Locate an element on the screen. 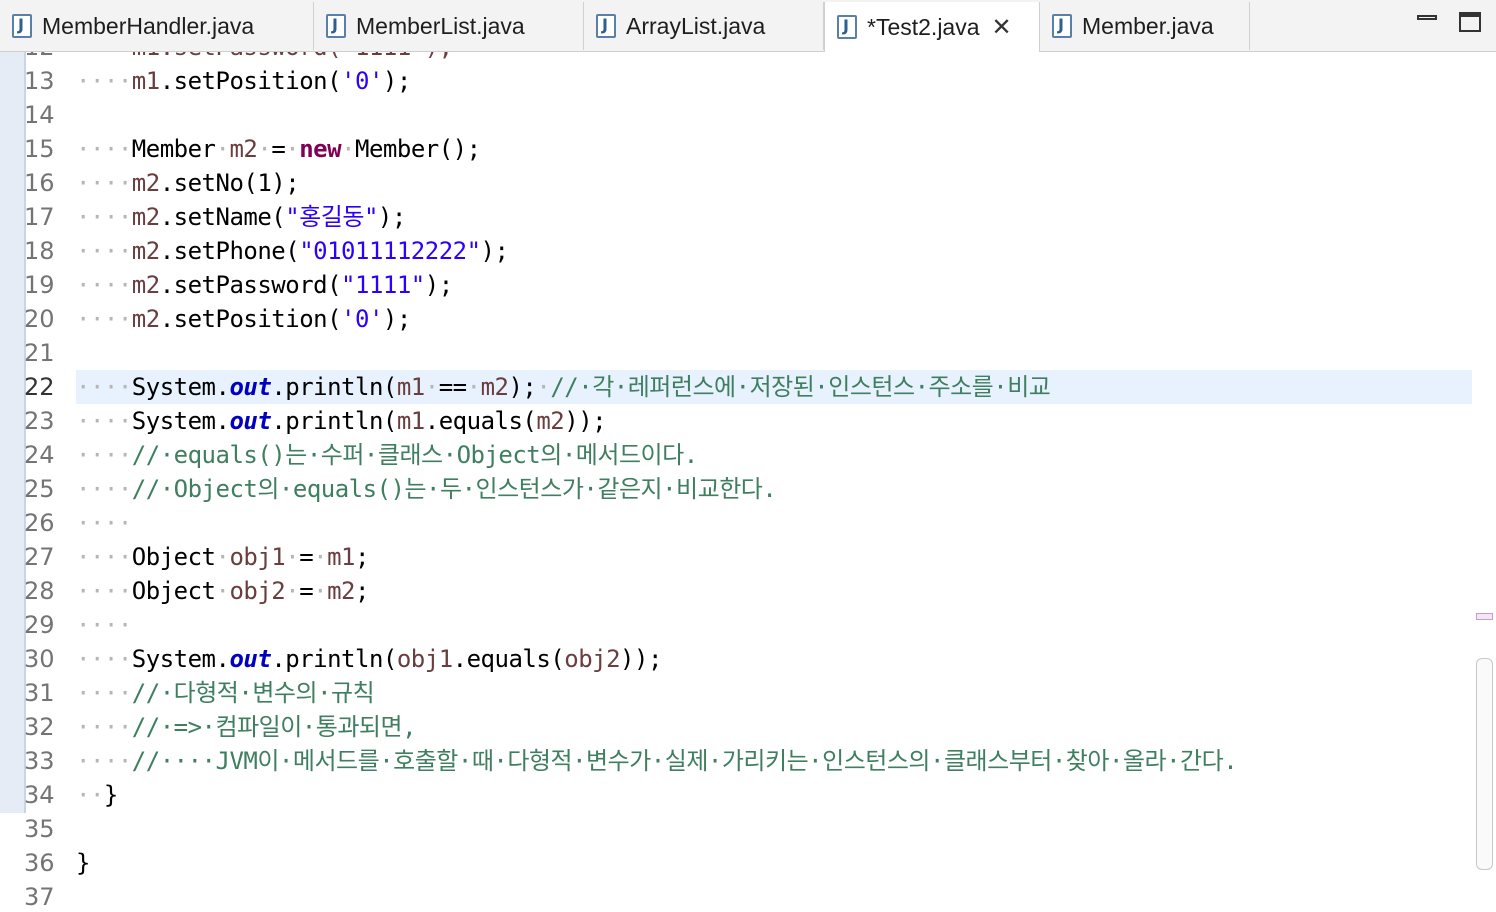  code-line-19: 19 ····m2.setPassword("1111"); is located at coordinates (748, 285).